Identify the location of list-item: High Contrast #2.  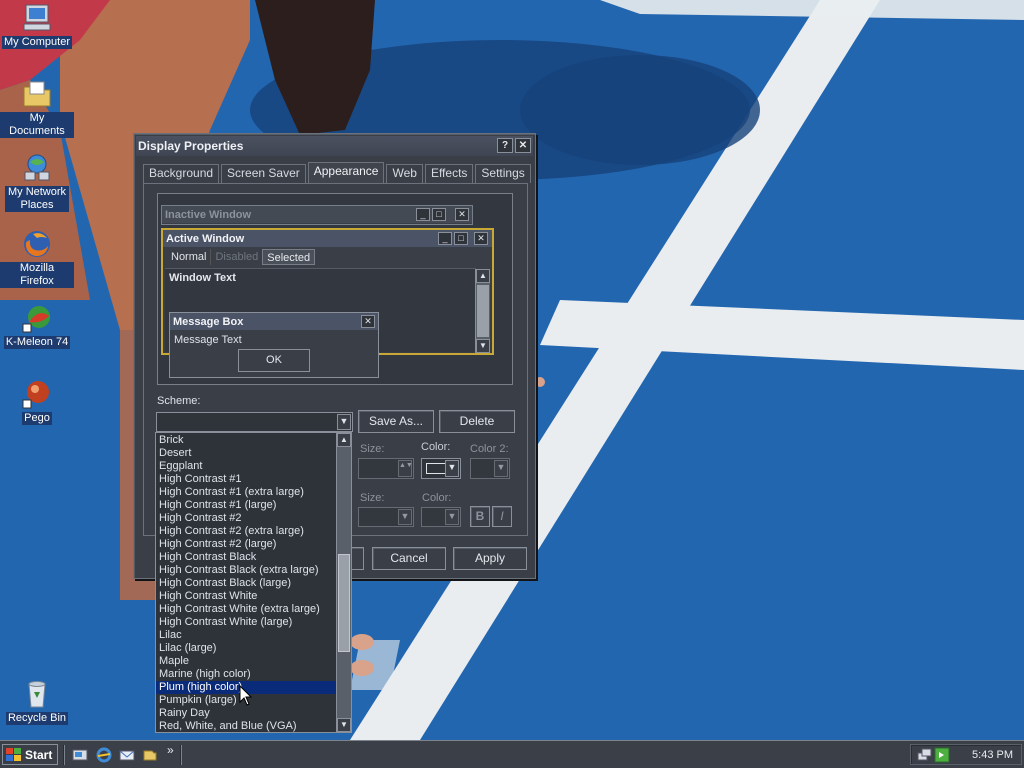
(246, 518).